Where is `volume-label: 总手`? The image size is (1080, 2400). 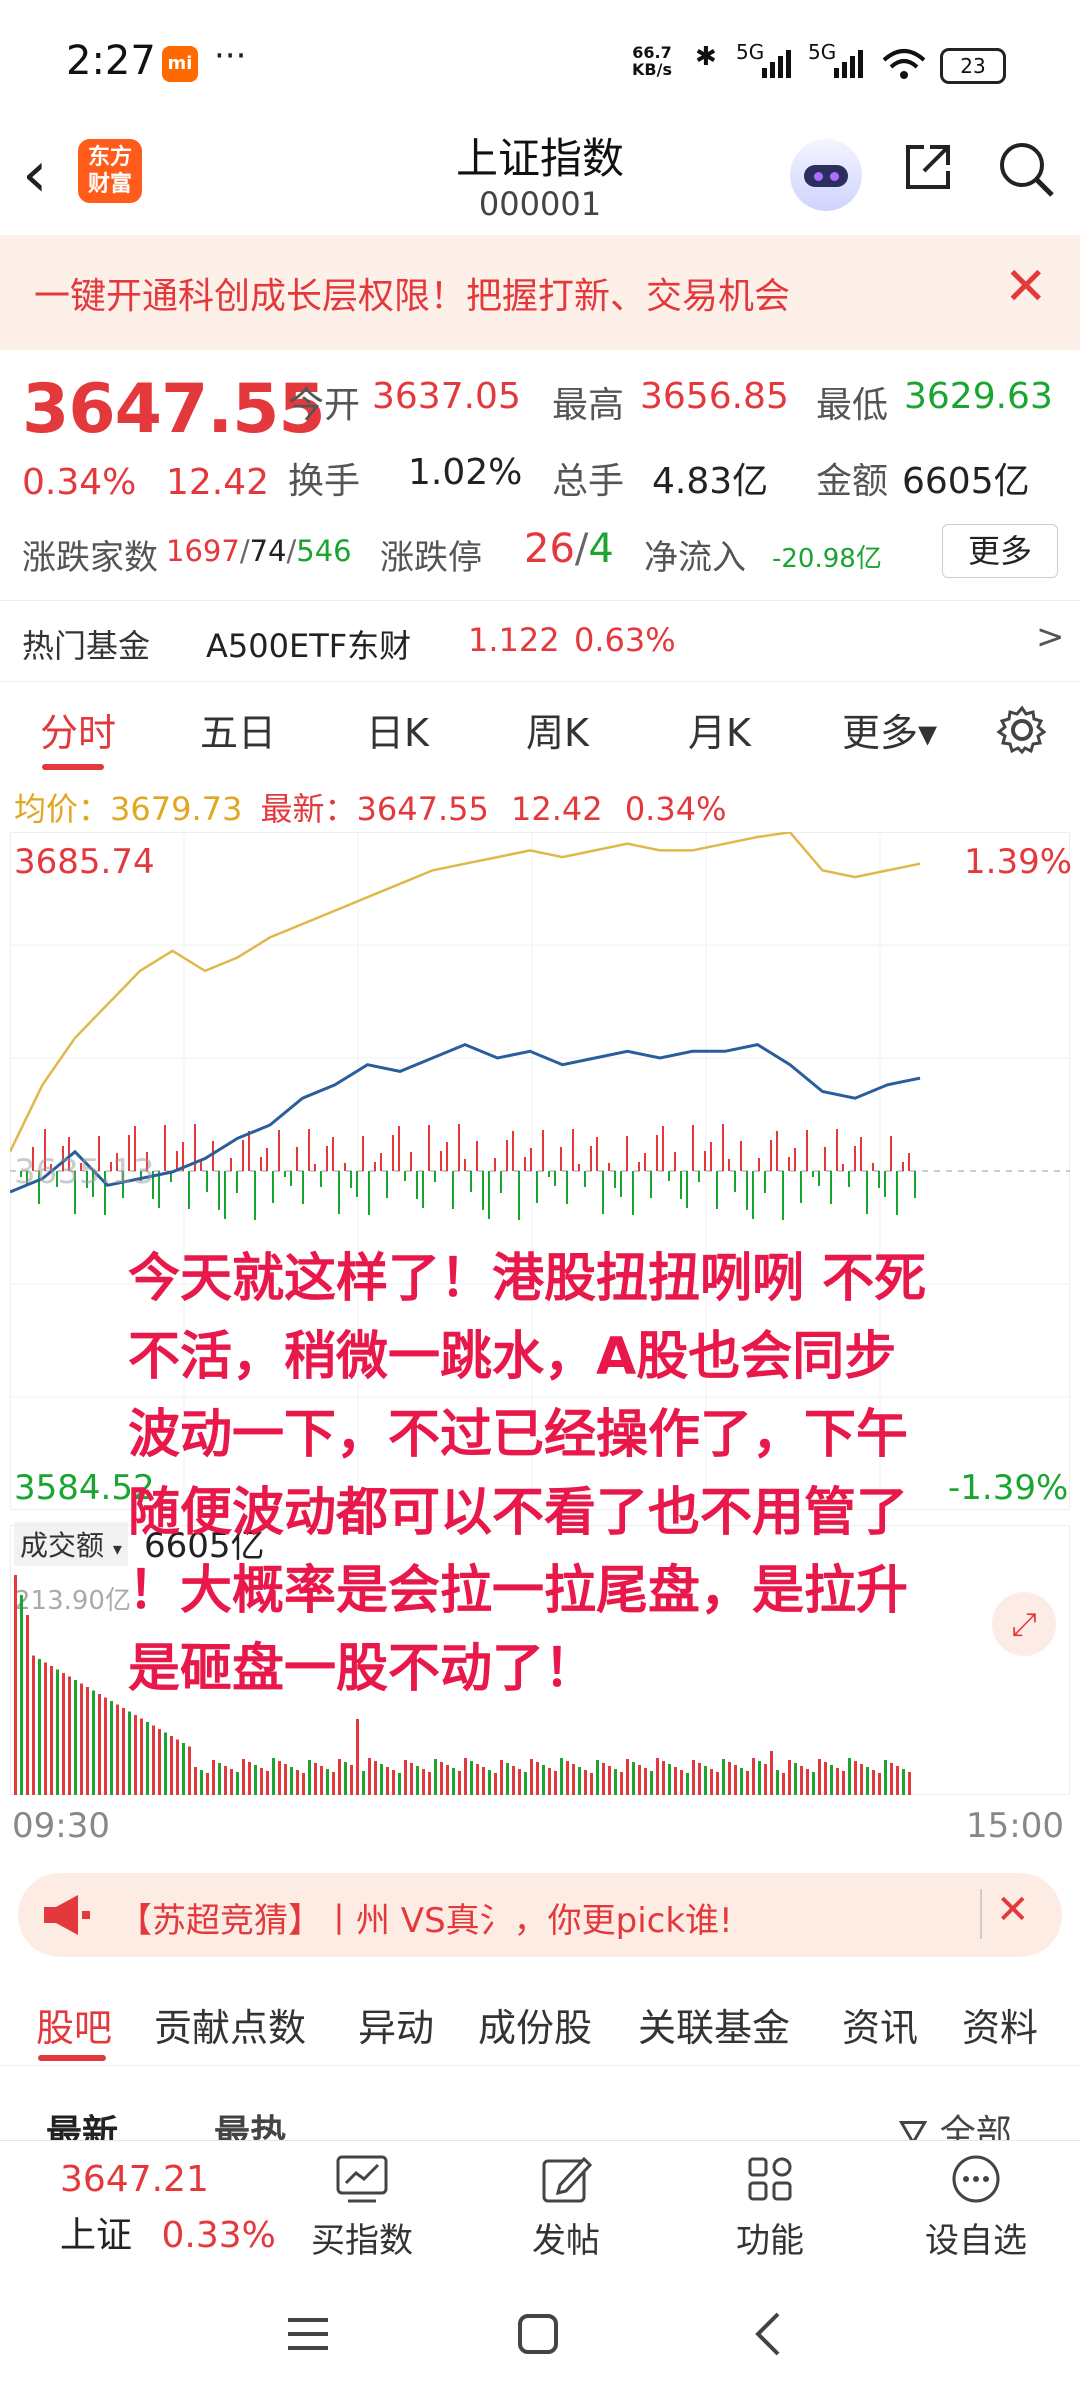
volume-label: 总手 is located at coordinates (588, 481).